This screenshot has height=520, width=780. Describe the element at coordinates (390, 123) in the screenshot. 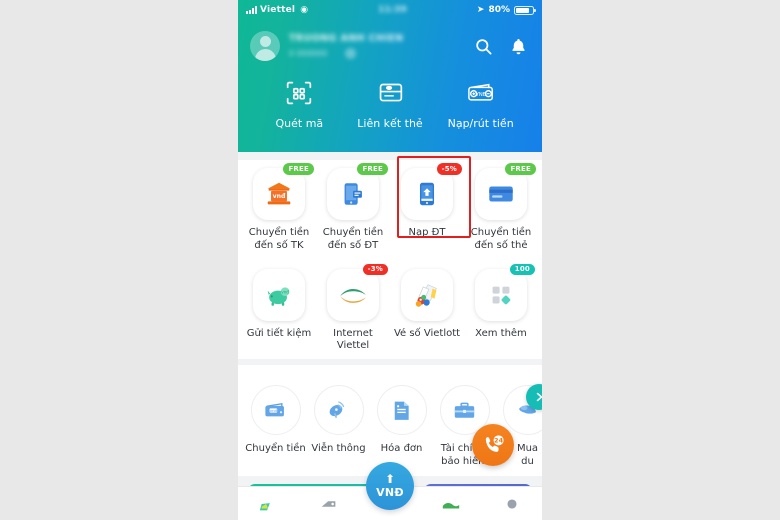

I see `quick-action-label: Liên kết thẻ` at that location.